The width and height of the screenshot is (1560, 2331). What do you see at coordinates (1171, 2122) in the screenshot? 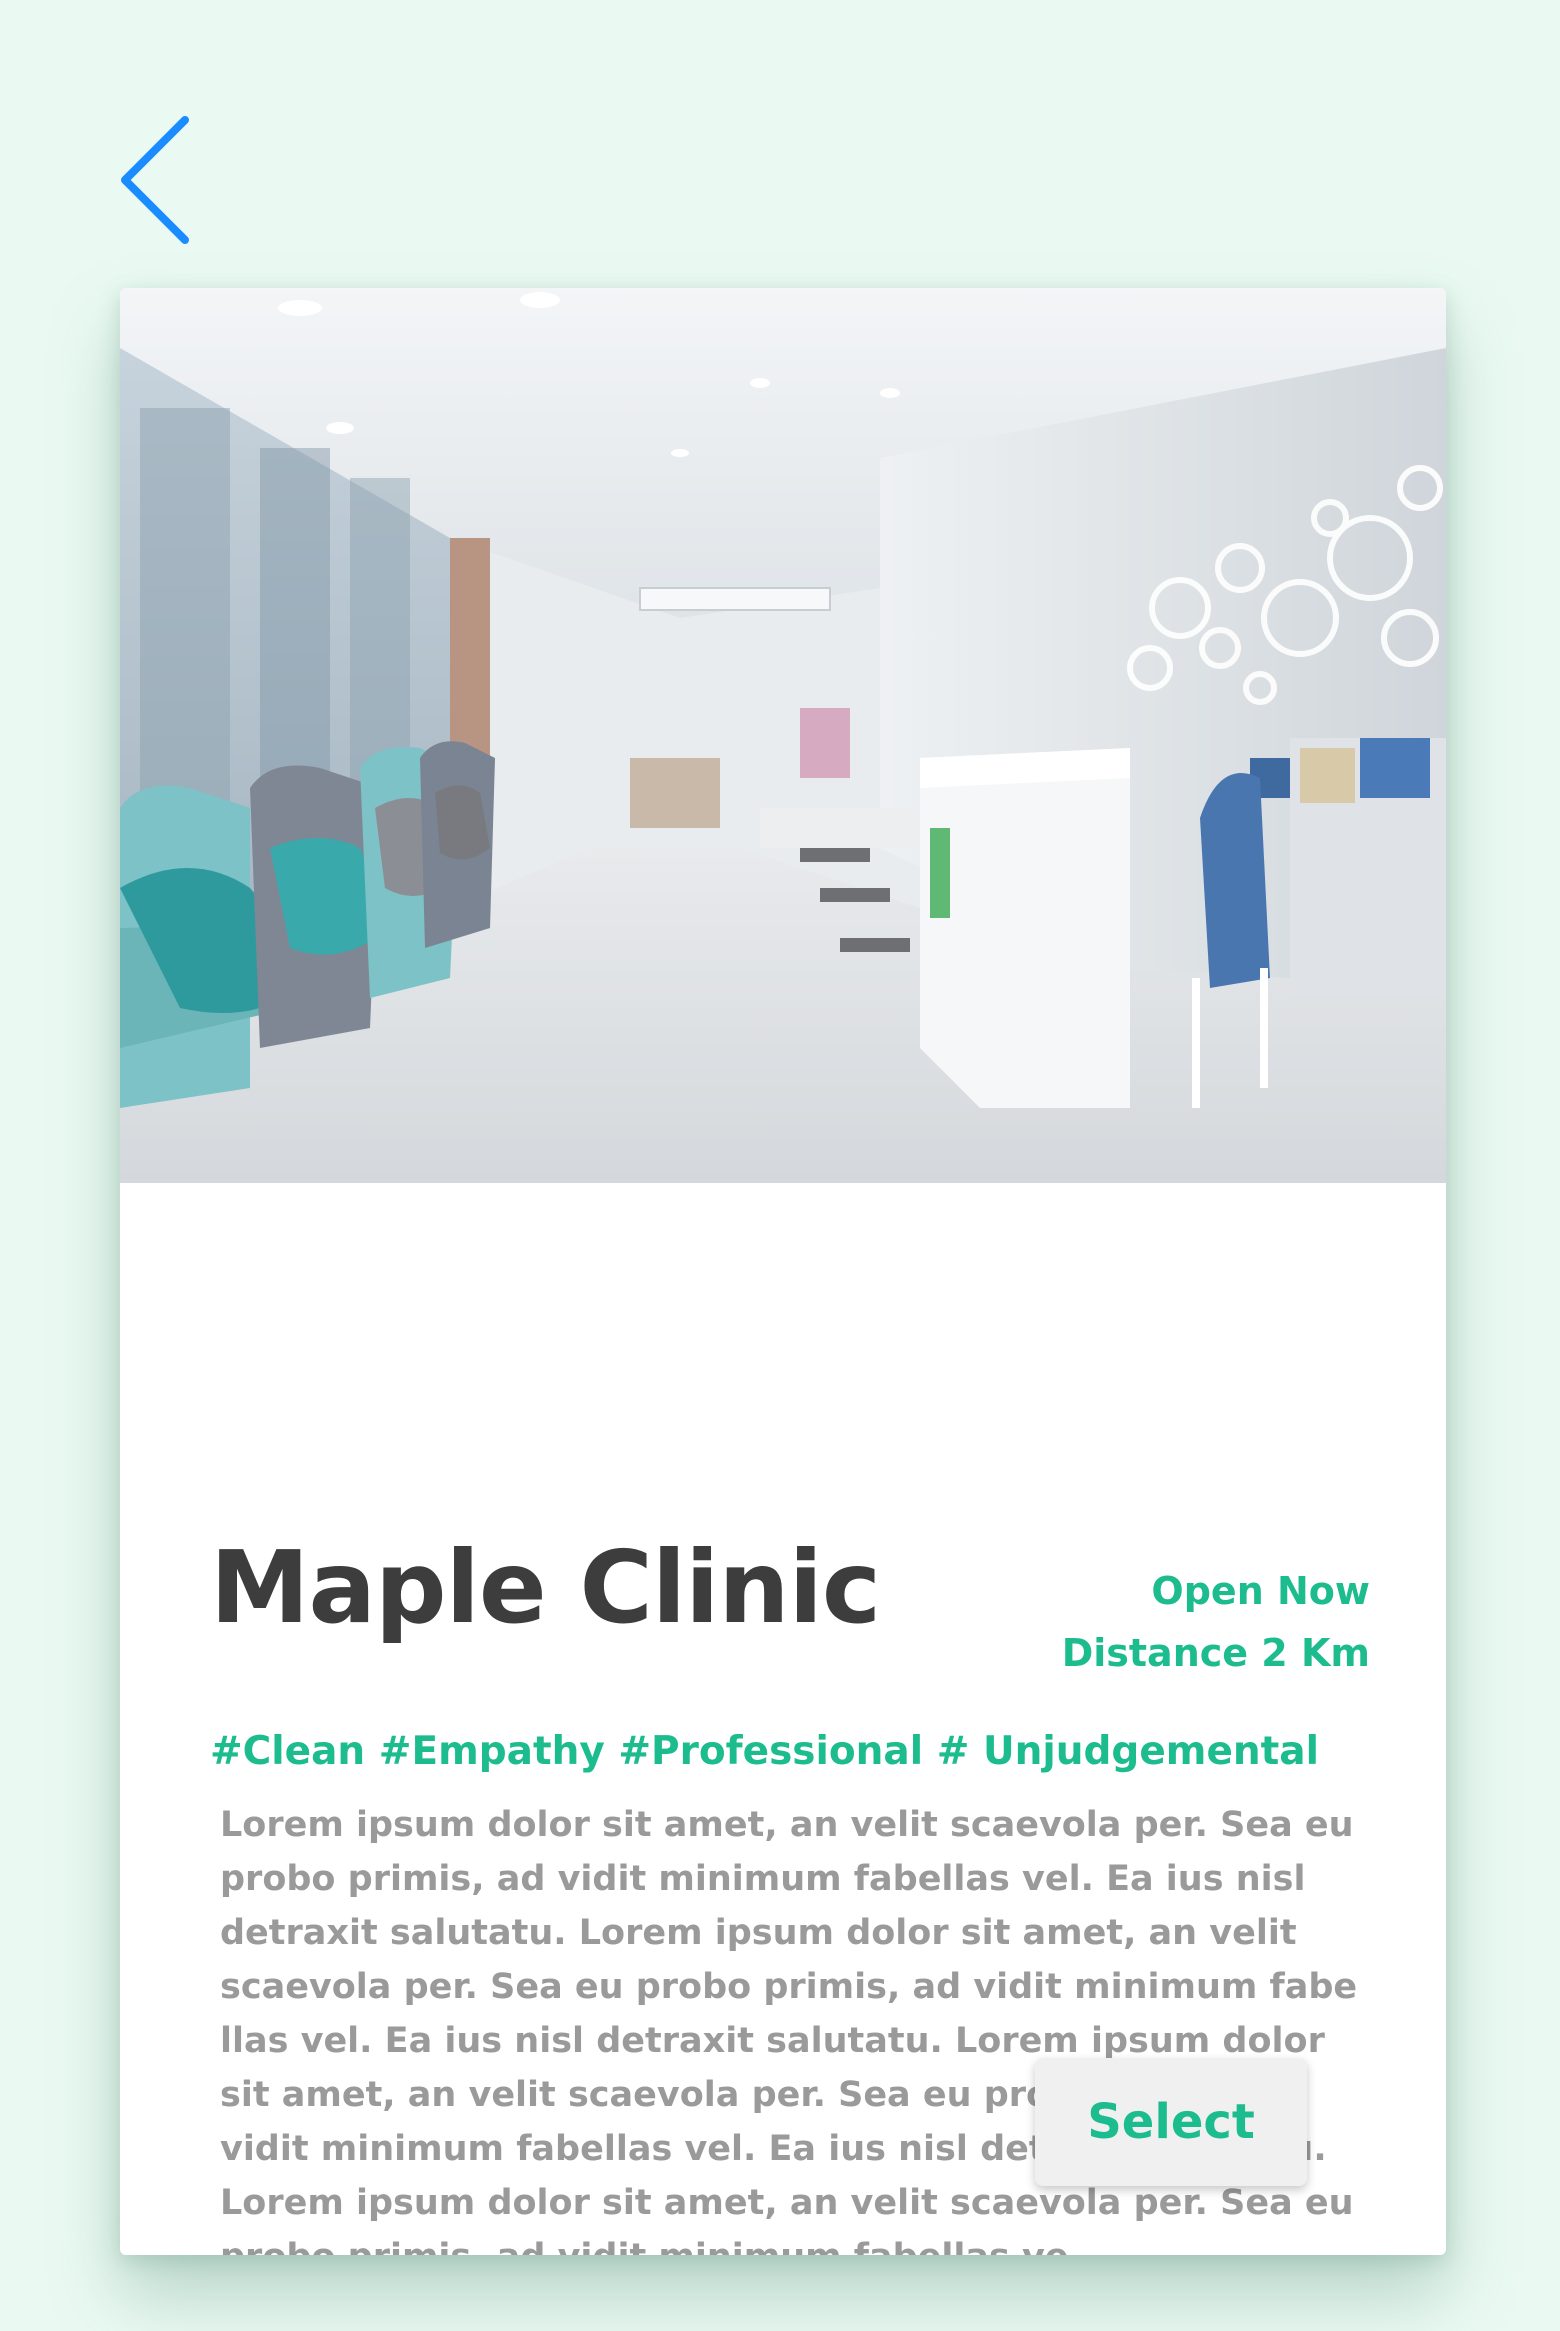
I see `select-button: Select` at bounding box center [1171, 2122].